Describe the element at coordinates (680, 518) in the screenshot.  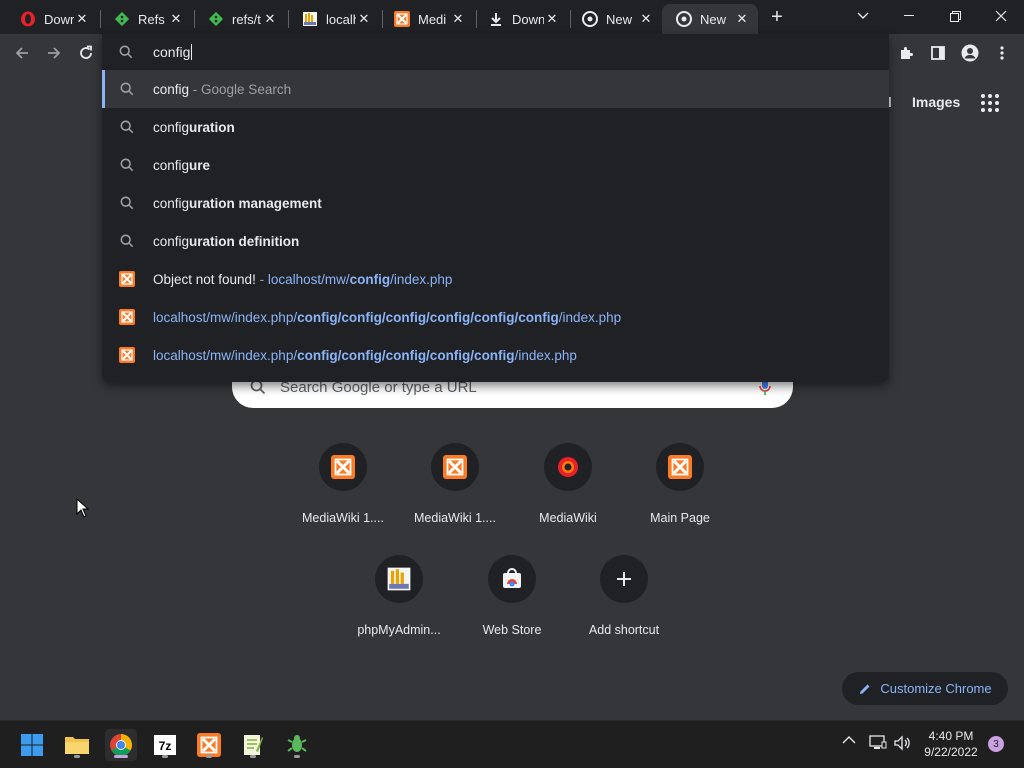
I see `shortcut-label: Main Page` at that location.